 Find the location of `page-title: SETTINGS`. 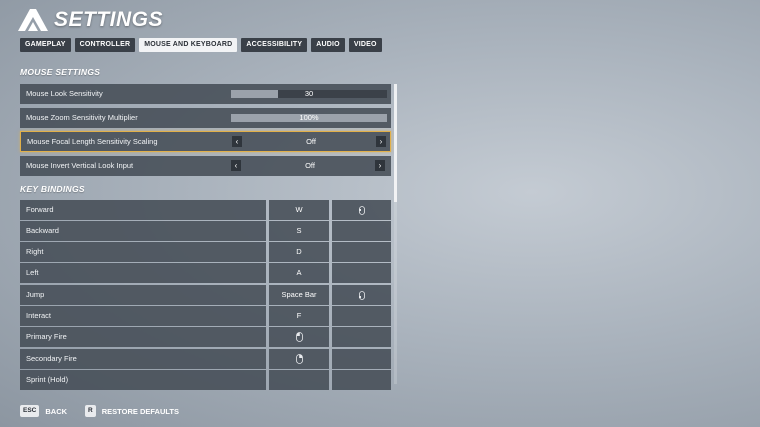

page-title: SETTINGS is located at coordinates (109, 19).